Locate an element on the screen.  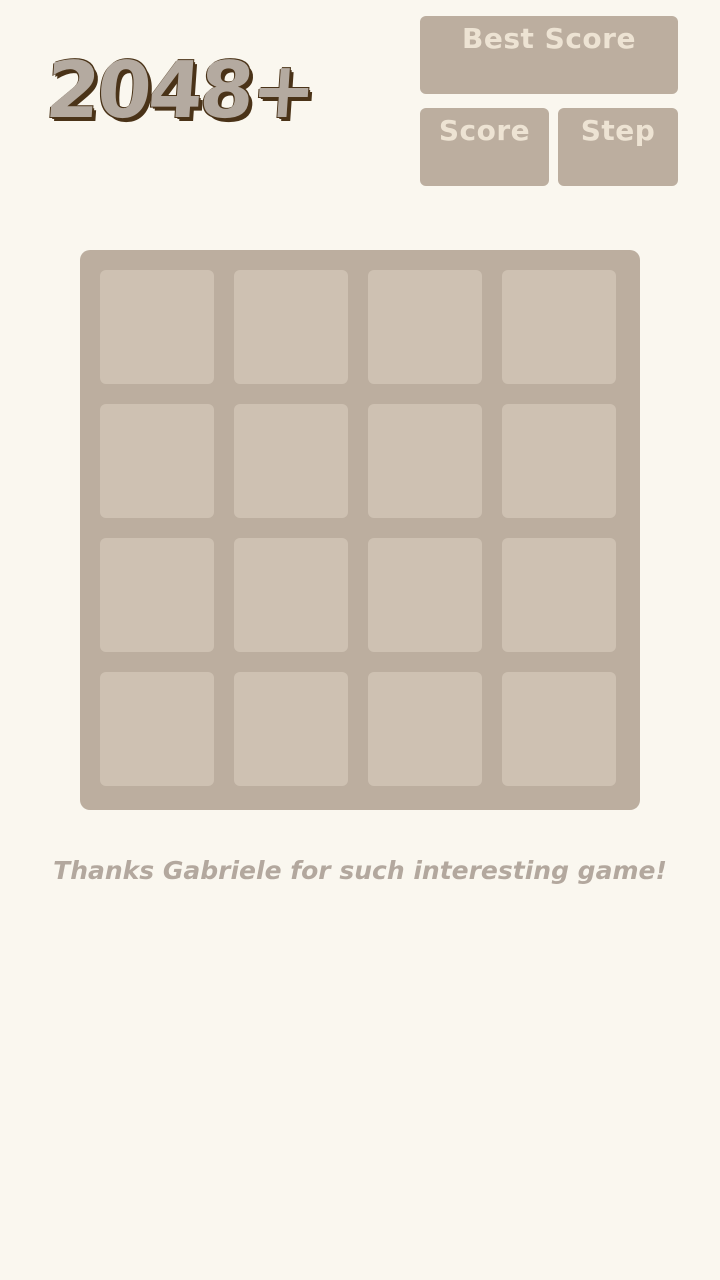
step-panel: Step is located at coordinates (618, 147).